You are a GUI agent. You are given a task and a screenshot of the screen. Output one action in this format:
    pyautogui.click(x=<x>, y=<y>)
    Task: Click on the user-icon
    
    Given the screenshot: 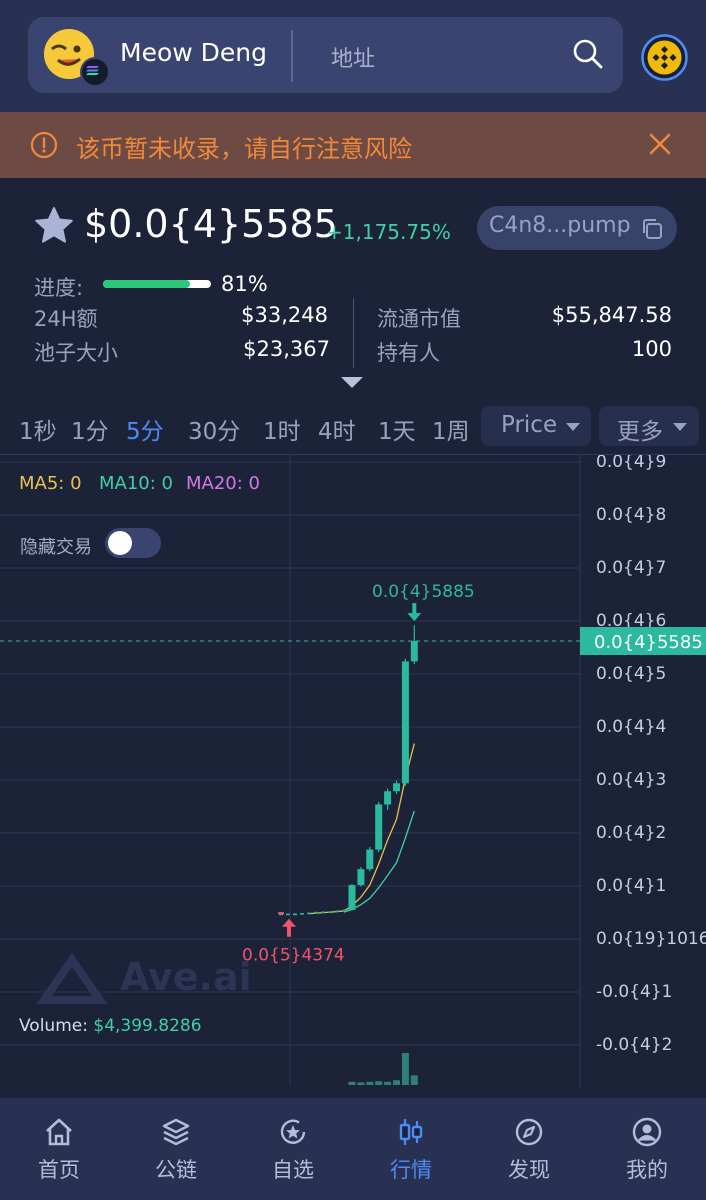 What is the action you would take?
    pyautogui.click(x=647, y=1132)
    